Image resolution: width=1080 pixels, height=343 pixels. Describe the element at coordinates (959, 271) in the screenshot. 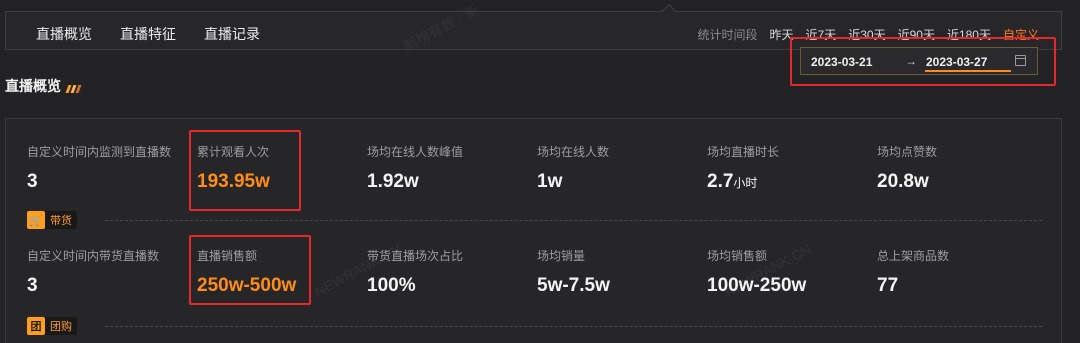

I see `metric-total-products: 总上架商品数 77` at that location.